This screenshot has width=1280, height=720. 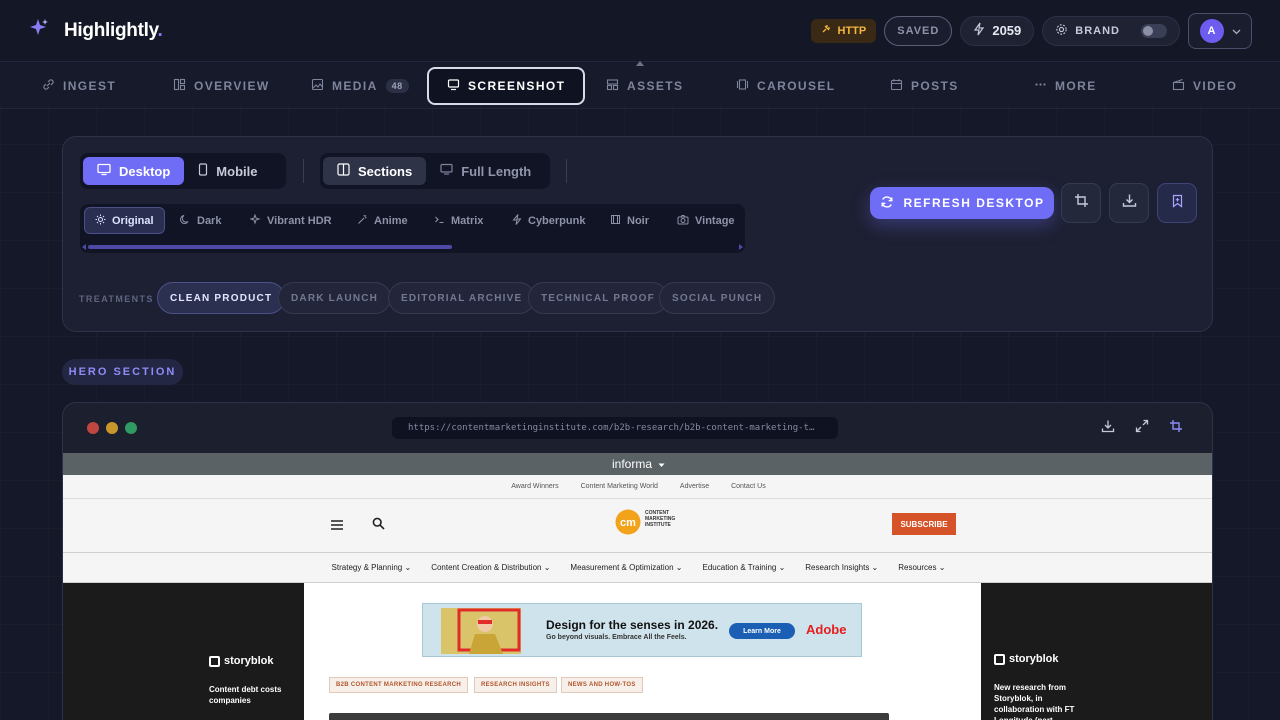 I want to click on brand-toggle: BRAND, so click(x=1111, y=30).